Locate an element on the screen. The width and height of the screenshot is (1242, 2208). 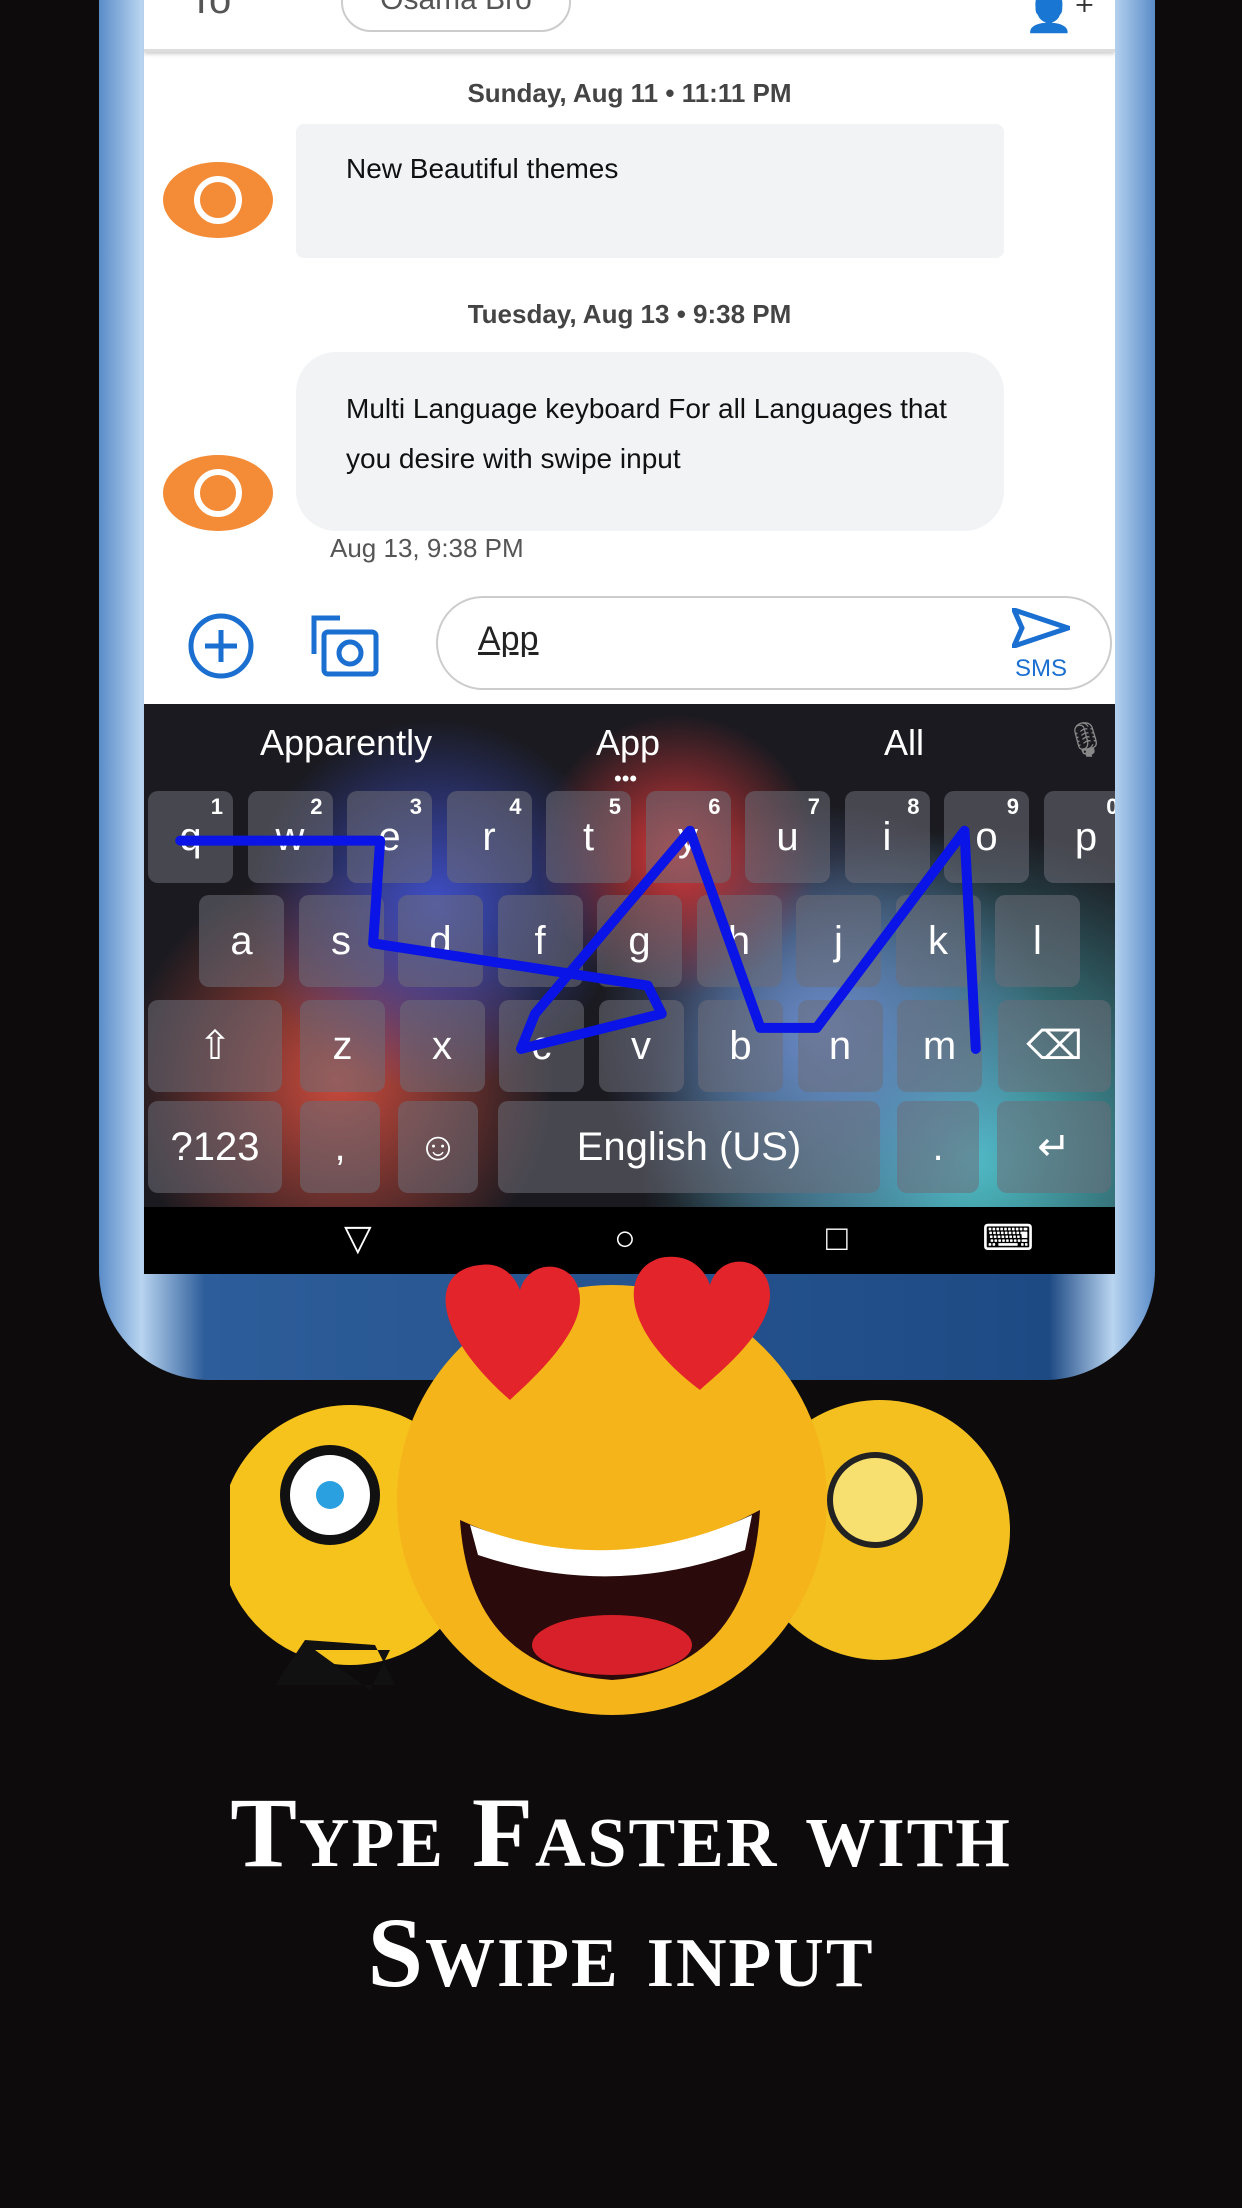
date-divider: Tuesday, Aug 13 • 9:38 PM is located at coordinates (629, 314).